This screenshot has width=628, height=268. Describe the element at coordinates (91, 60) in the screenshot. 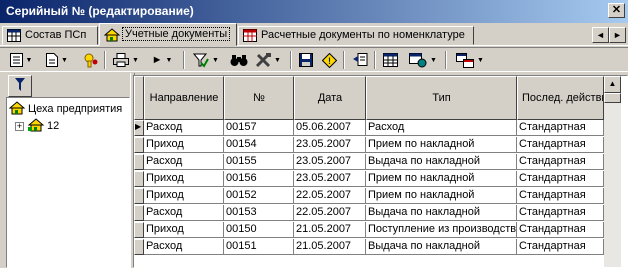

I see `key-button` at that location.